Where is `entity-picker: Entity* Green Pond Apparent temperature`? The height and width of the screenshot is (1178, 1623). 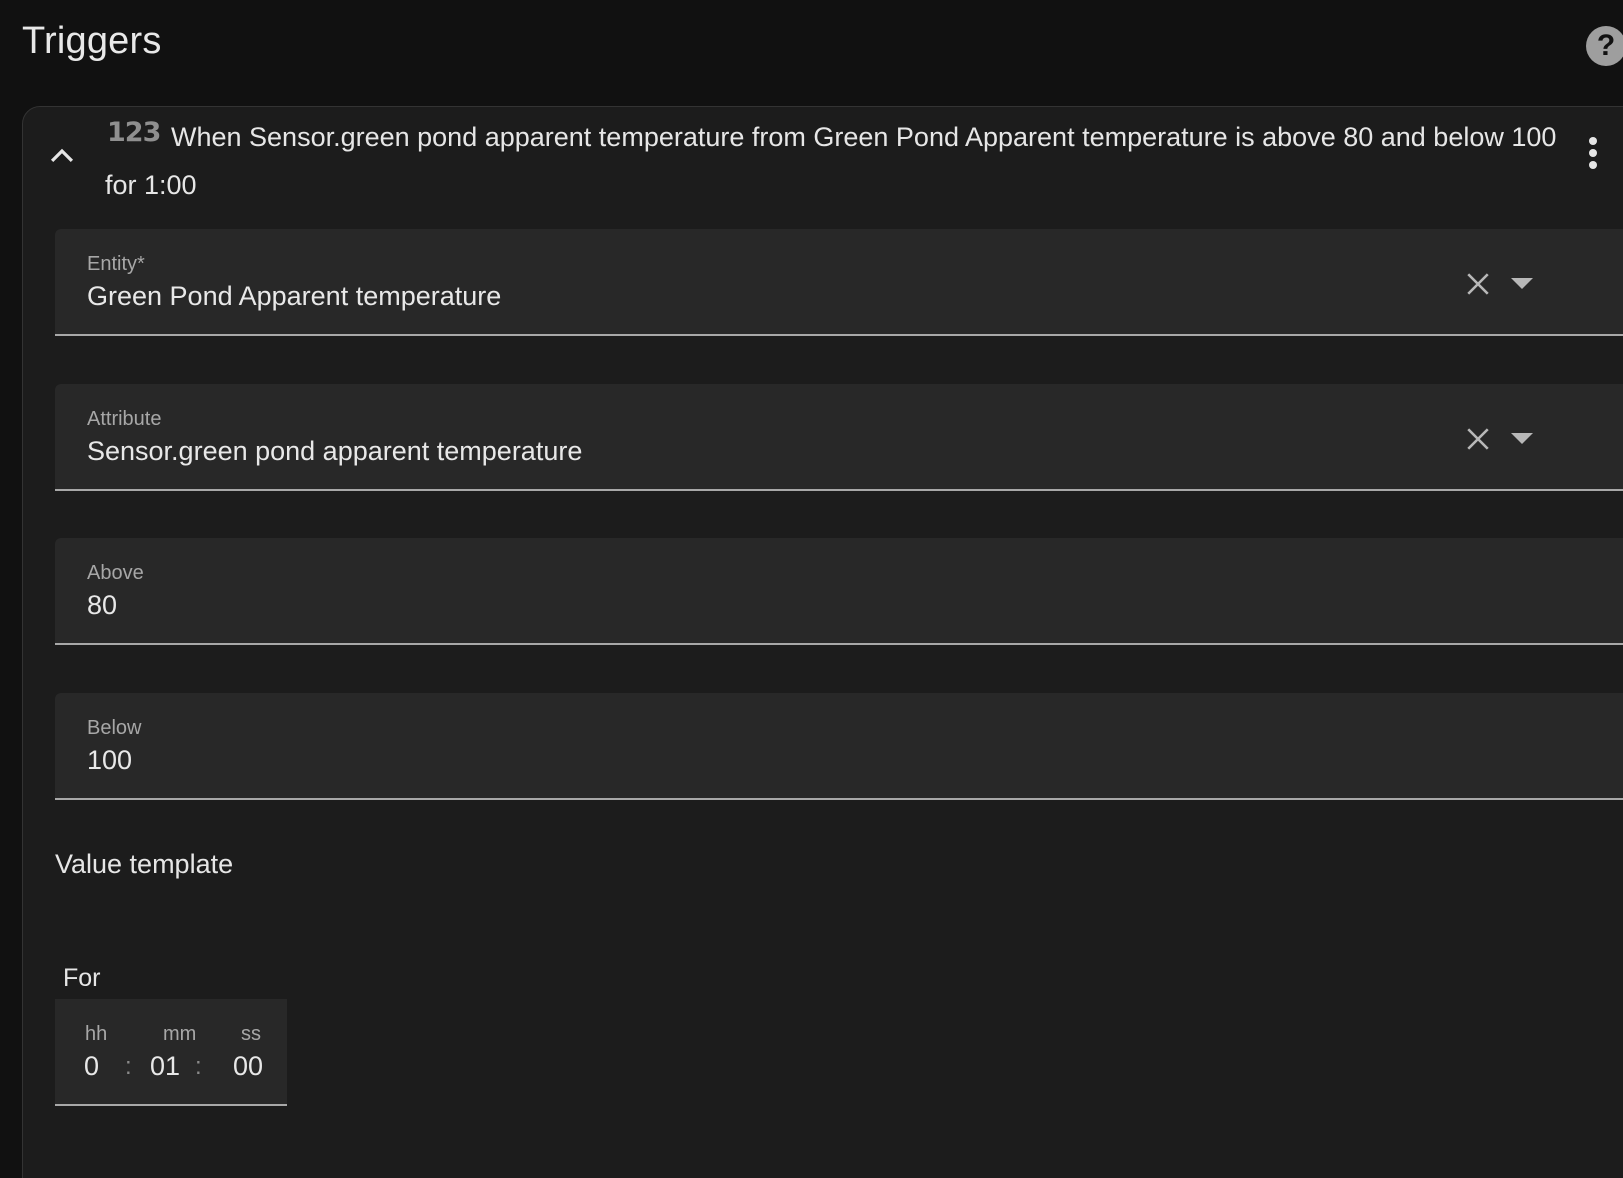
entity-picker: Entity* Green Pond Apparent temperature is located at coordinates (839, 282).